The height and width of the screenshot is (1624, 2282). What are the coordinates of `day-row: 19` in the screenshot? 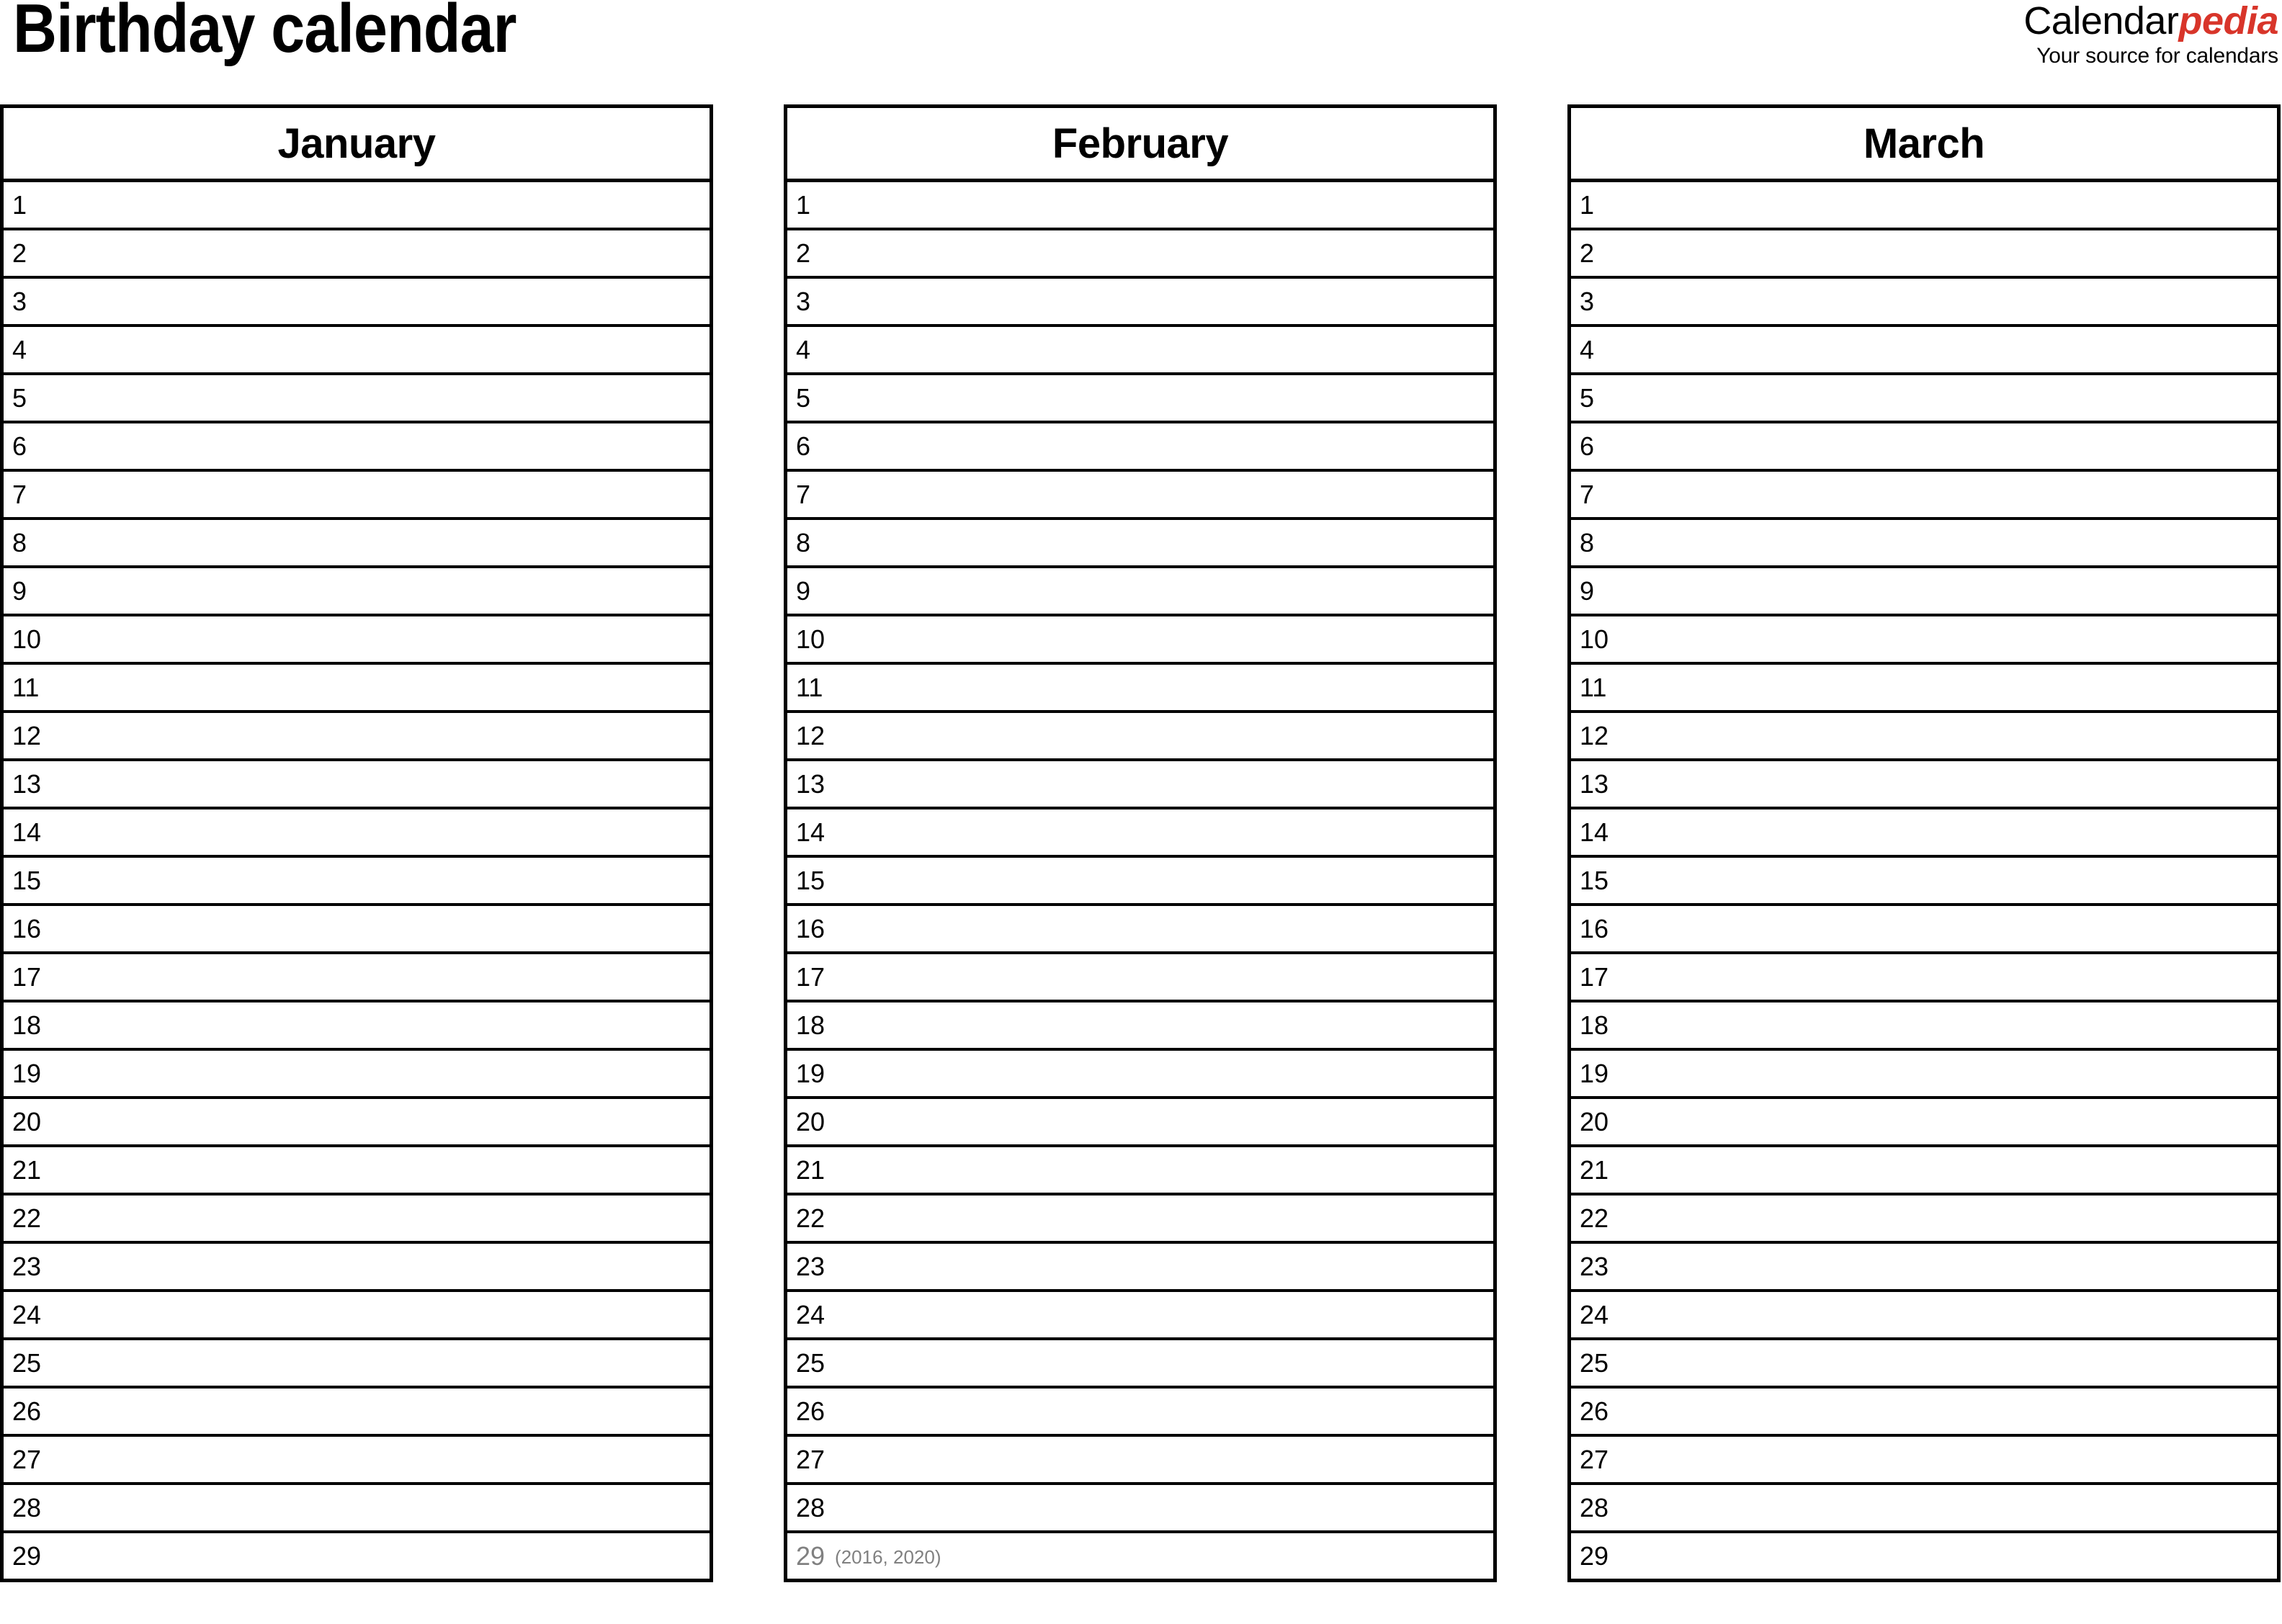 It's located at (357, 1074).